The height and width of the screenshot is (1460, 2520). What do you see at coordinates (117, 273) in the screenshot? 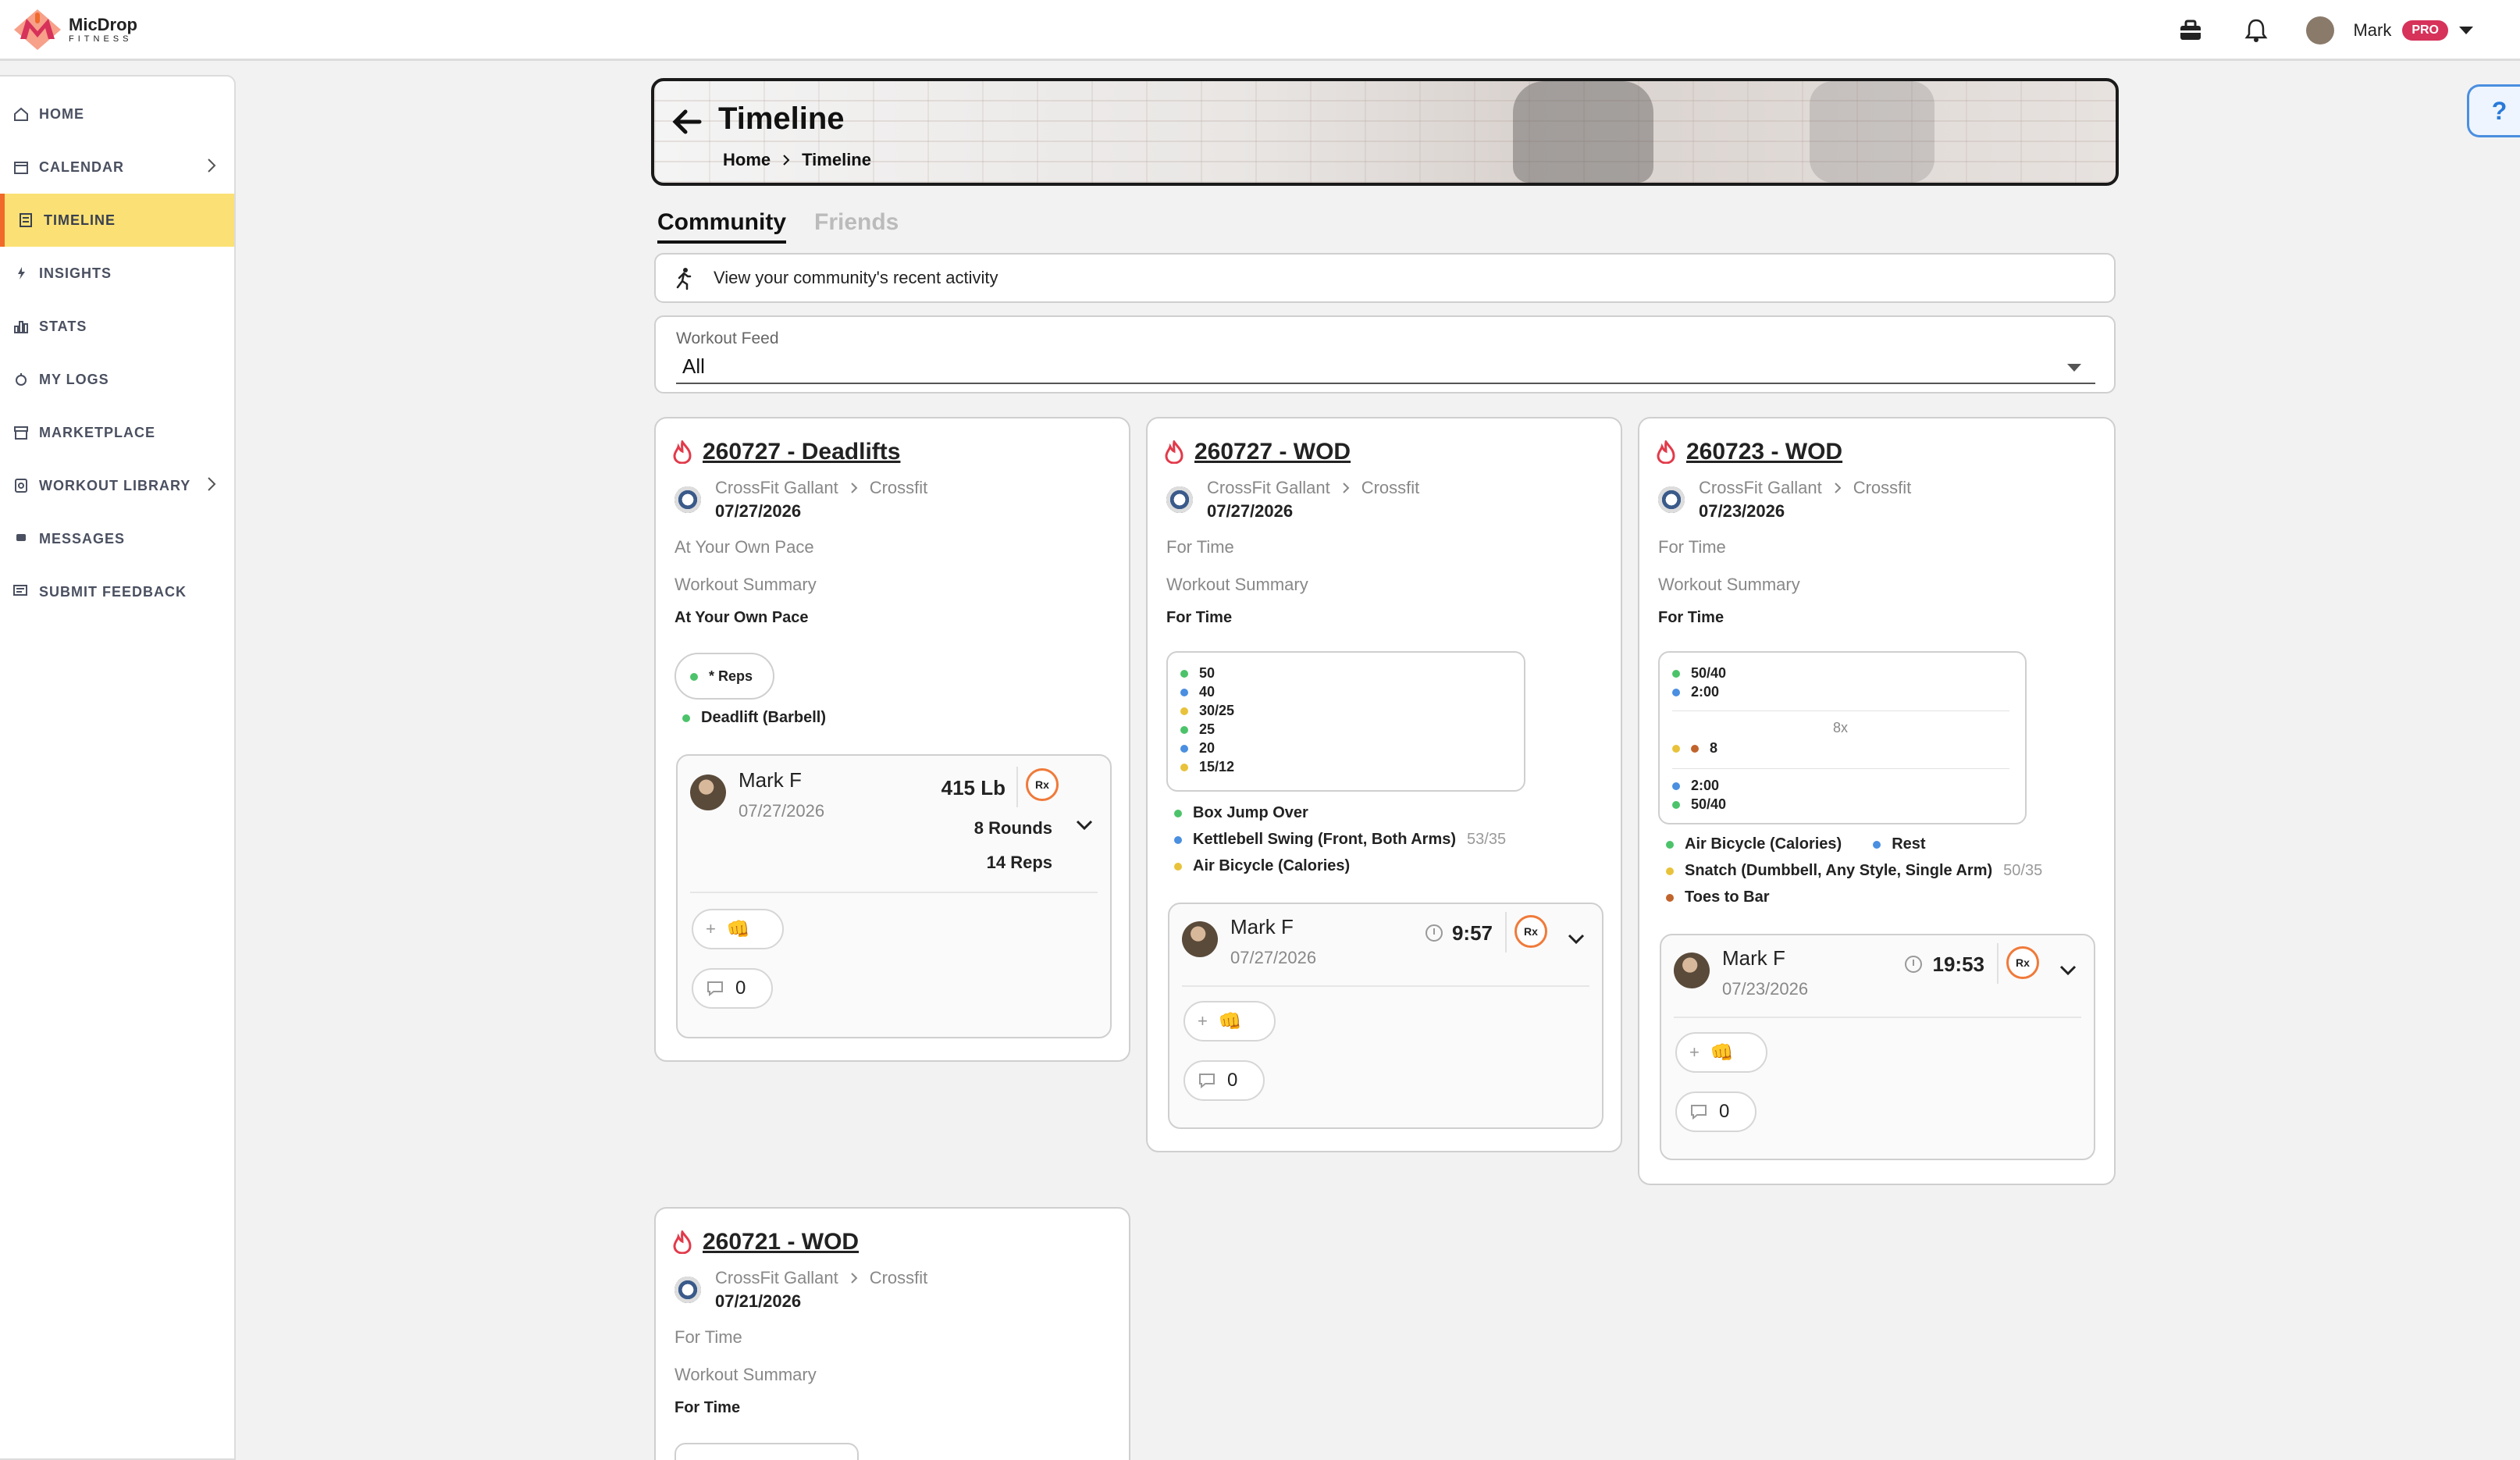
I see `sidebar-item-insights: INSIGHTS` at bounding box center [117, 273].